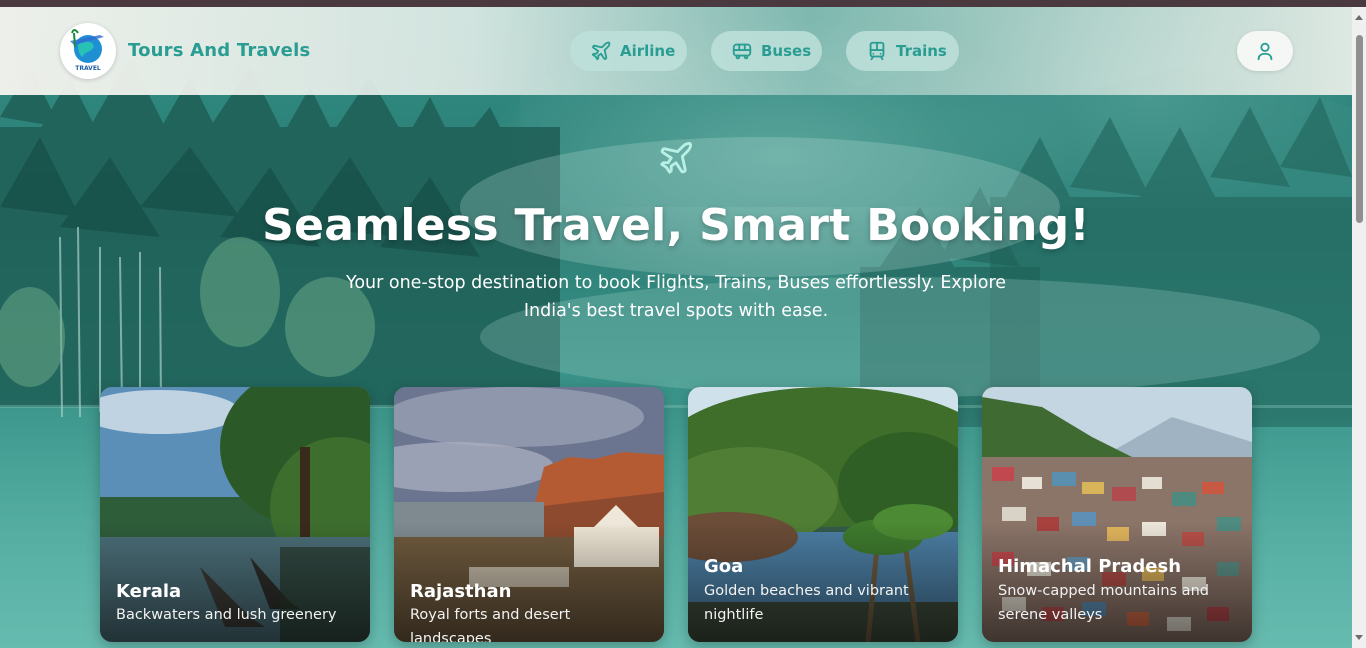 The image size is (1366, 648). I want to click on destination-description: Royal forts and desert landscapes, so click(490, 624).